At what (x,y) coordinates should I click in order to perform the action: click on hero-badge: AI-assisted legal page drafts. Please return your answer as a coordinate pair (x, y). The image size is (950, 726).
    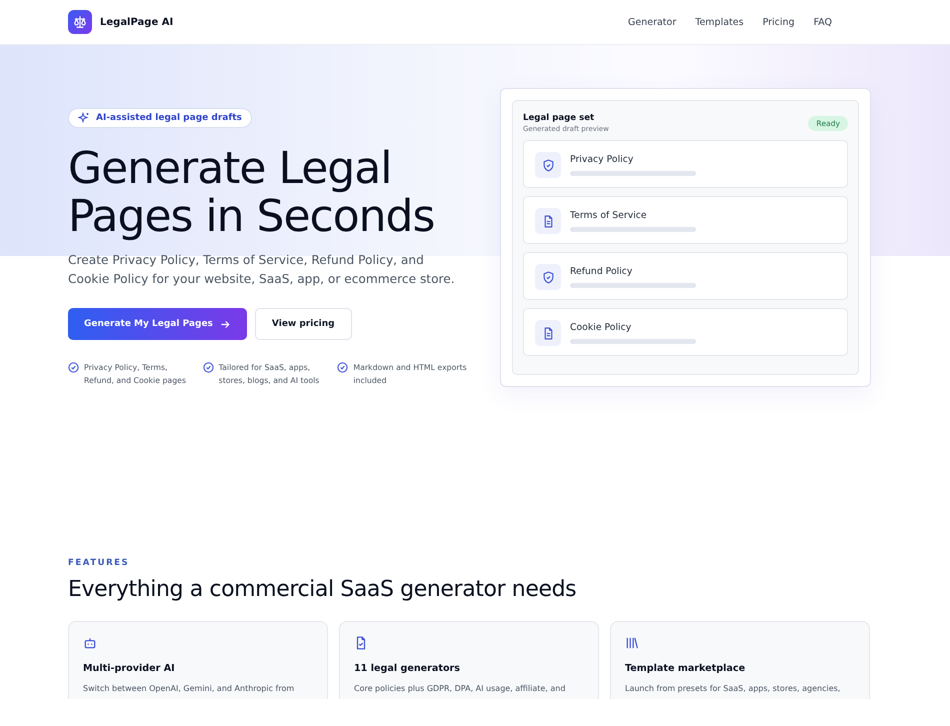
    Looking at the image, I should click on (160, 118).